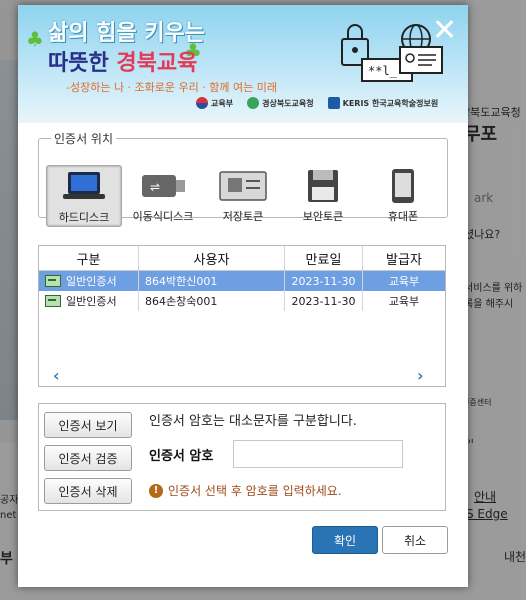 The image size is (526, 600). Describe the element at coordinates (214, 103) in the screenshot. I see `moe-logo: 교육부` at that location.